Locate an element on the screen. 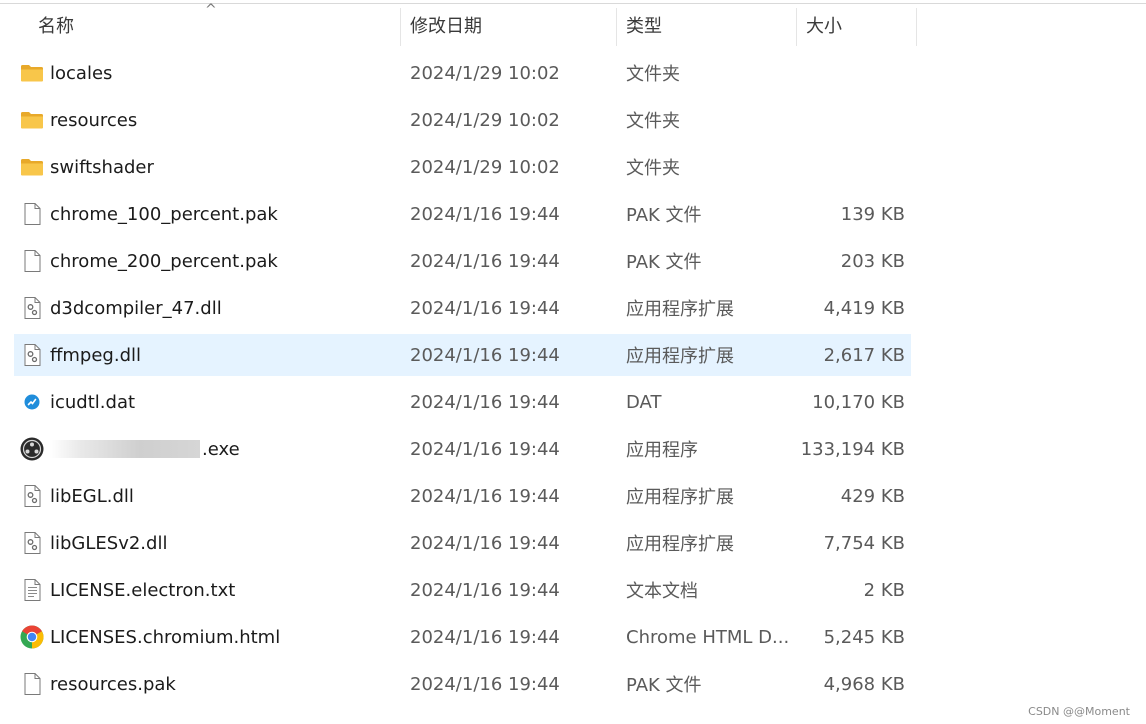 The height and width of the screenshot is (724, 1146). file-row: locales 2024/1/29 10:02 文件夹 is located at coordinates (462, 73).